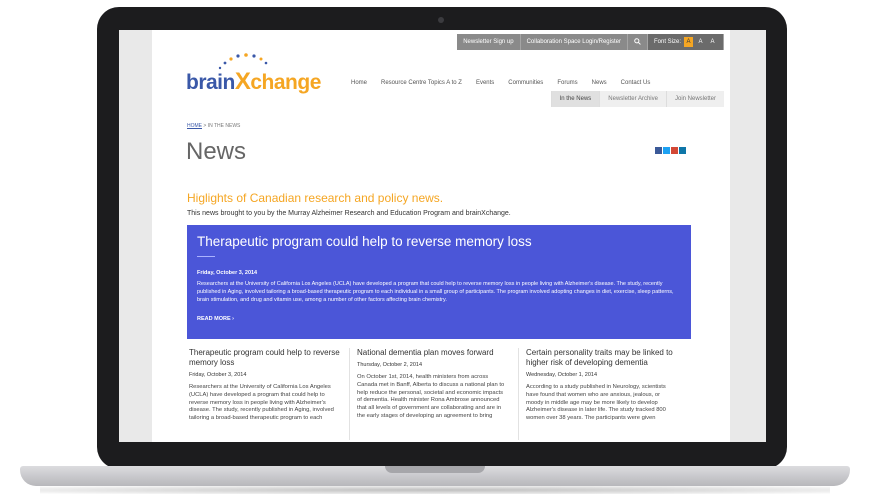 The width and height of the screenshot is (871, 500). I want to click on news-card-date: Friday, October 3, 2014, so click(218, 375).